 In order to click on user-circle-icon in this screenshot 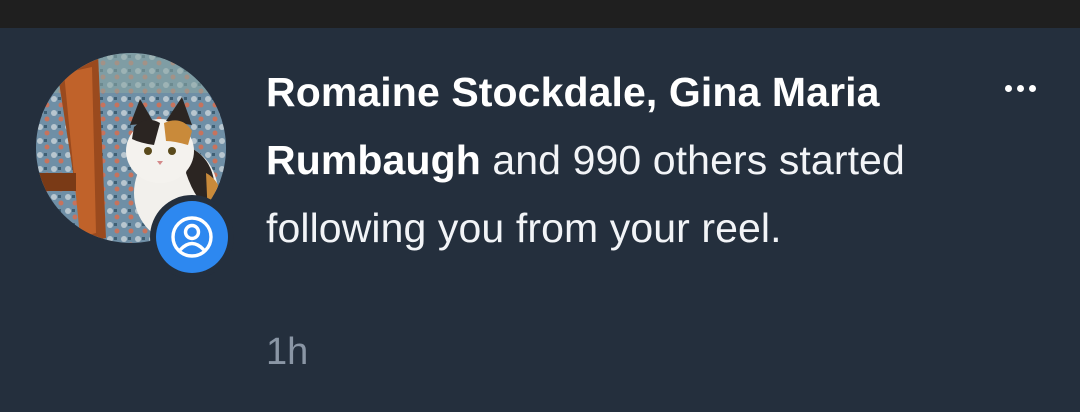, I will do `click(192, 237)`.